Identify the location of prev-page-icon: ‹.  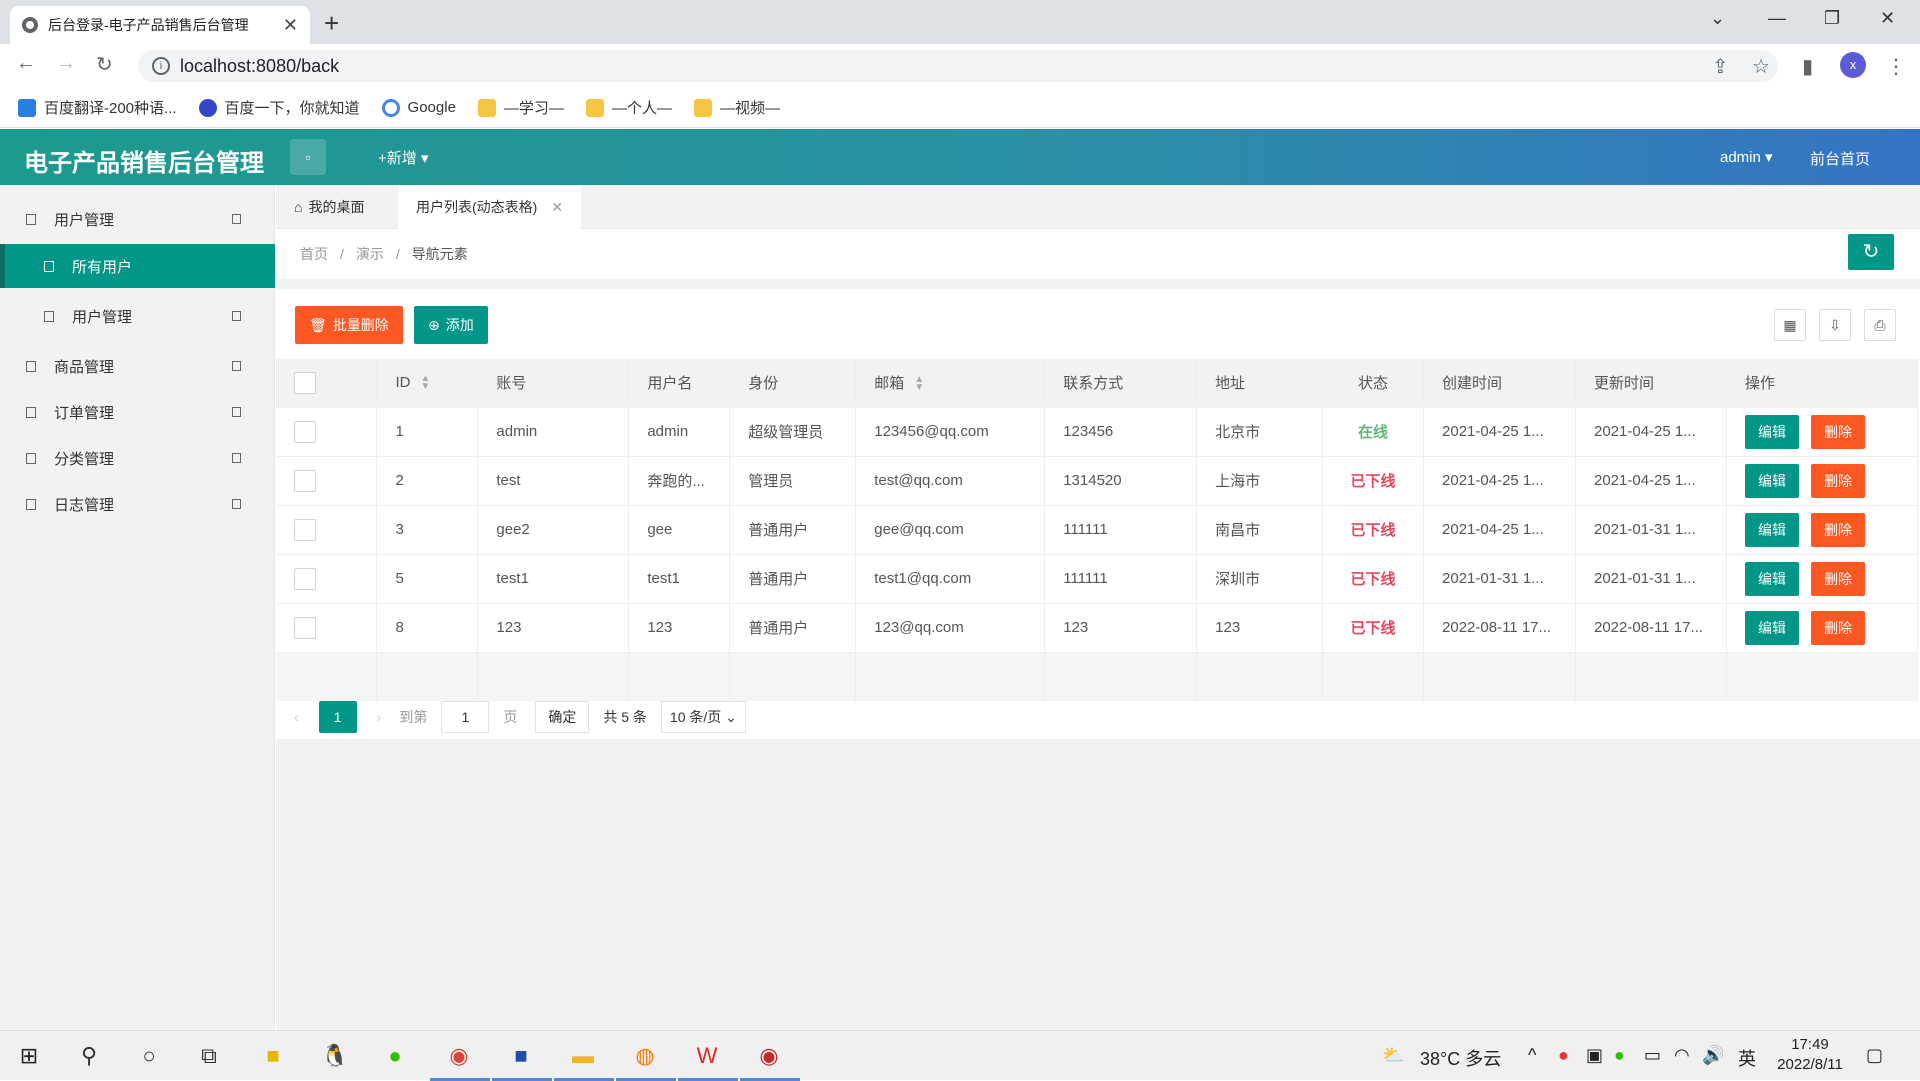
(296, 717).